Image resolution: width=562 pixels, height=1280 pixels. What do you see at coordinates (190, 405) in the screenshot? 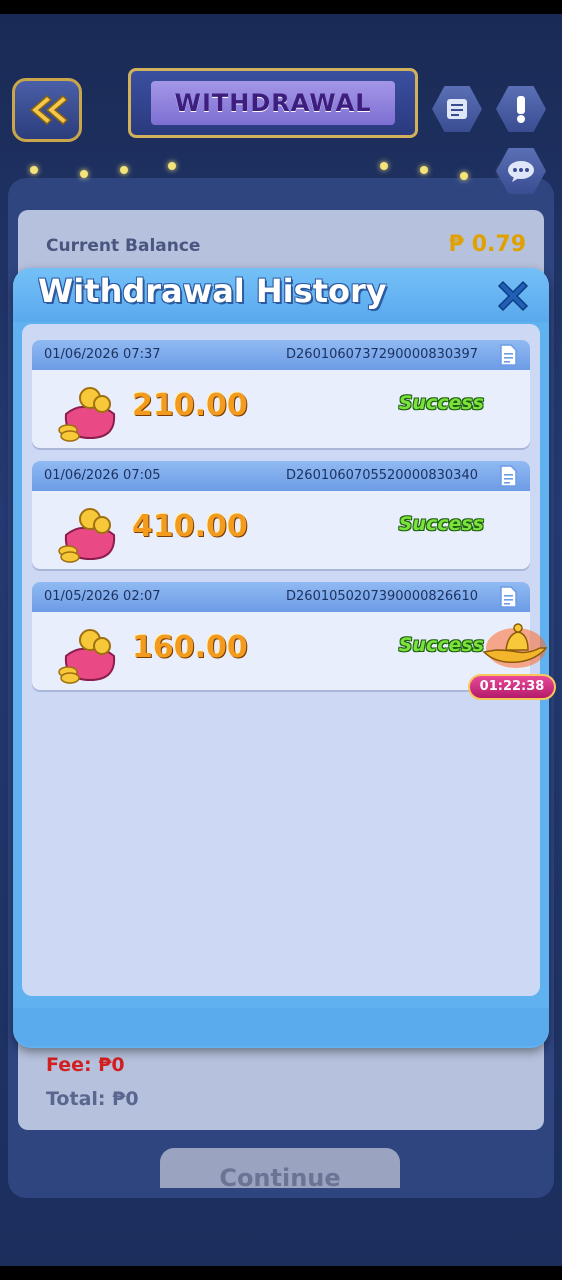
I see `record-amount: 210.00` at bounding box center [190, 405].